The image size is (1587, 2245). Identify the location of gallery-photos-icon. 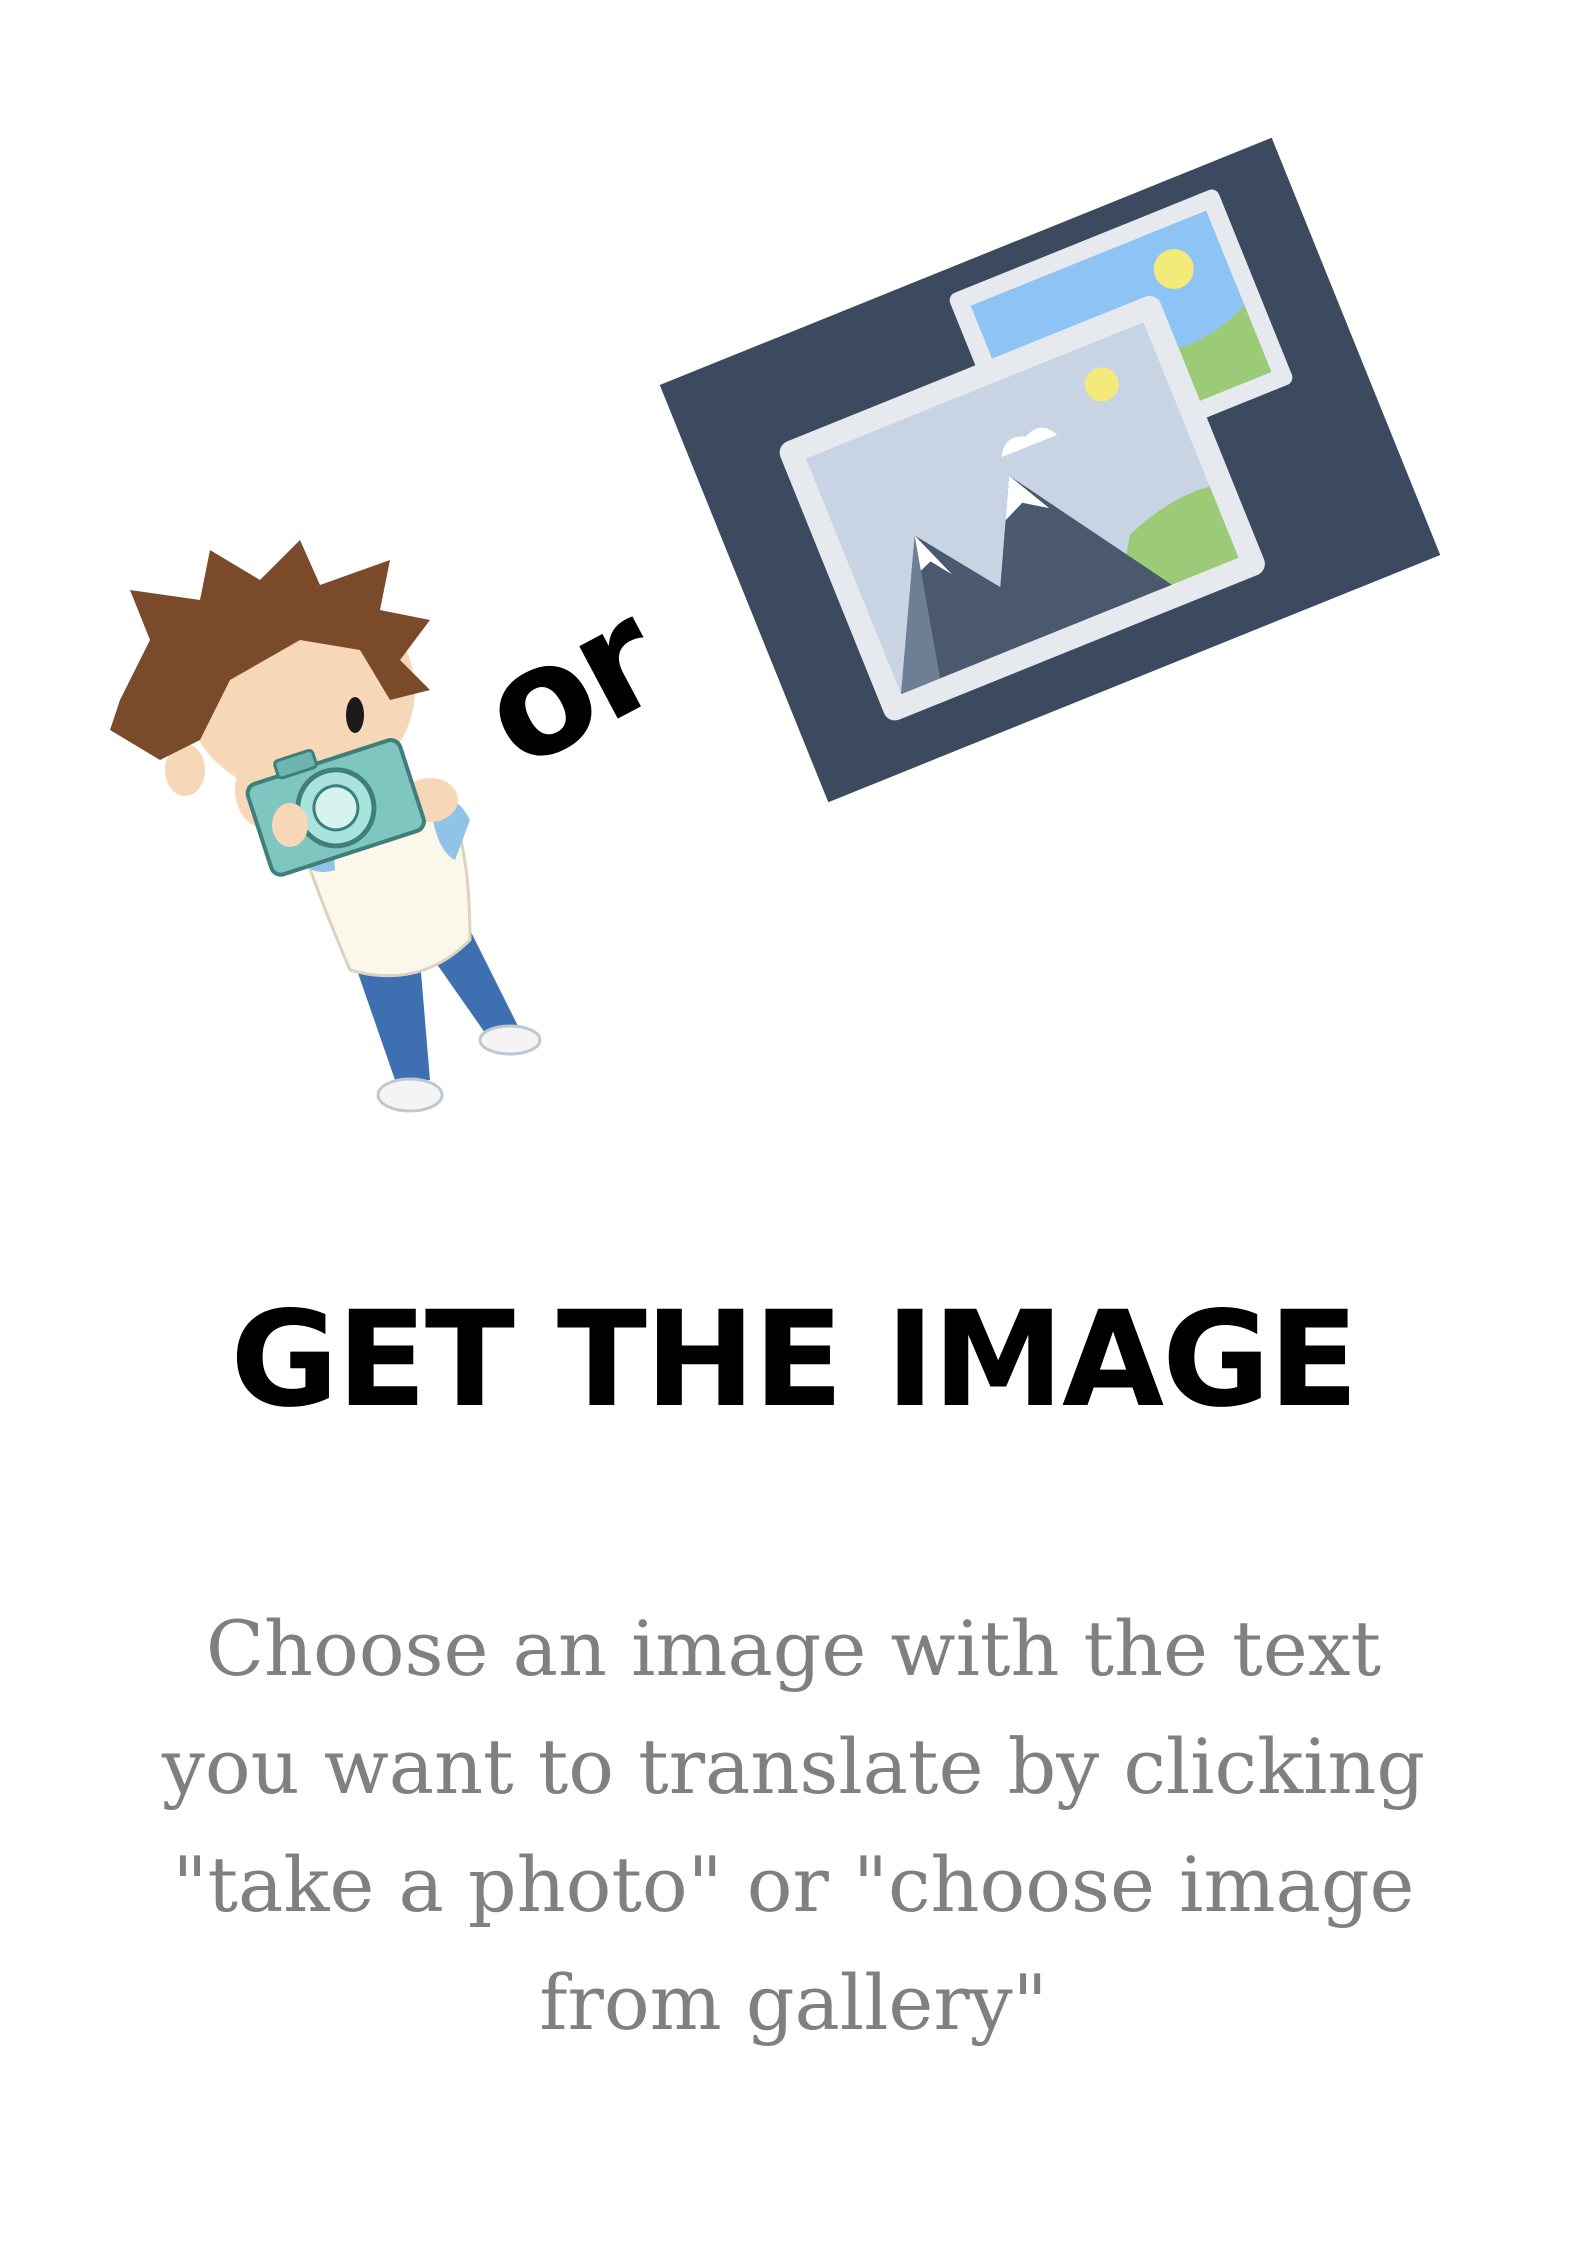
(1050, 470).